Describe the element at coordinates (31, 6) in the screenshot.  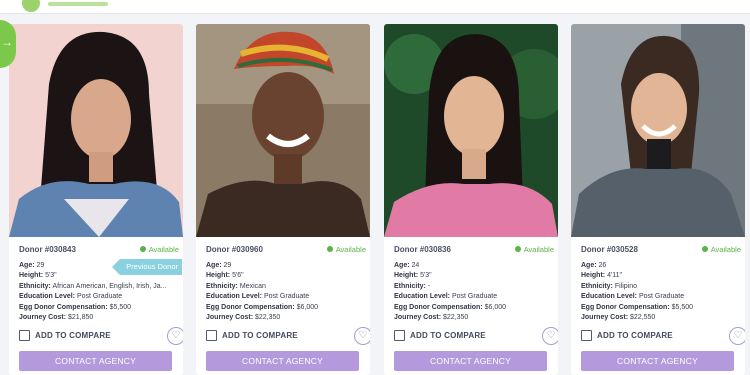
I see `logo-icon` at that location.